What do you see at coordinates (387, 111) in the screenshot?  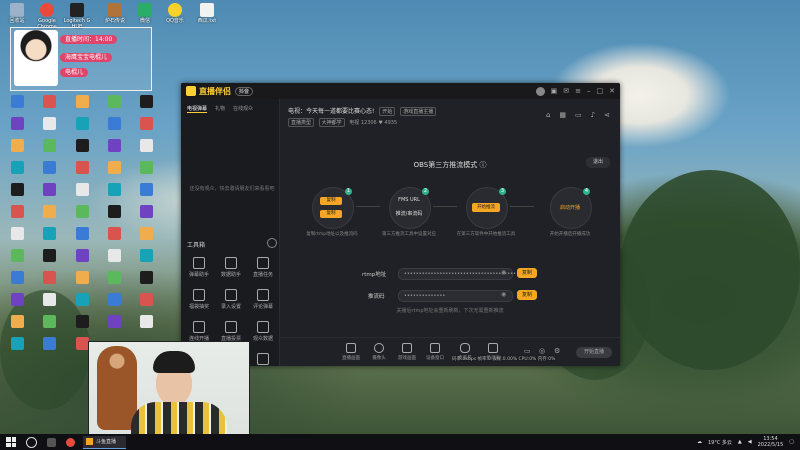 I see `room-tag-start: 开始` at bounding box center [387, 111].